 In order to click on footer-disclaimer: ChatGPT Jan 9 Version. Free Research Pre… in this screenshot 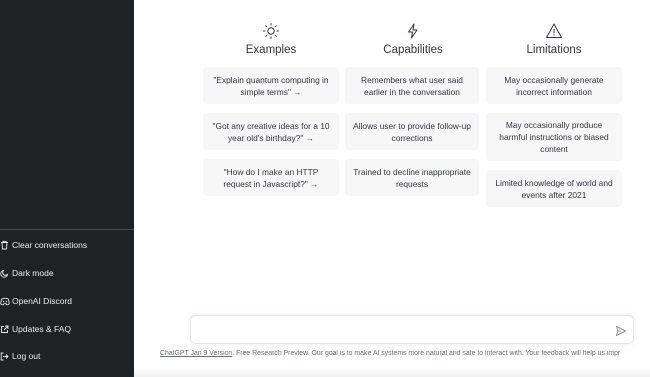, I will do `click(405, 356)`.